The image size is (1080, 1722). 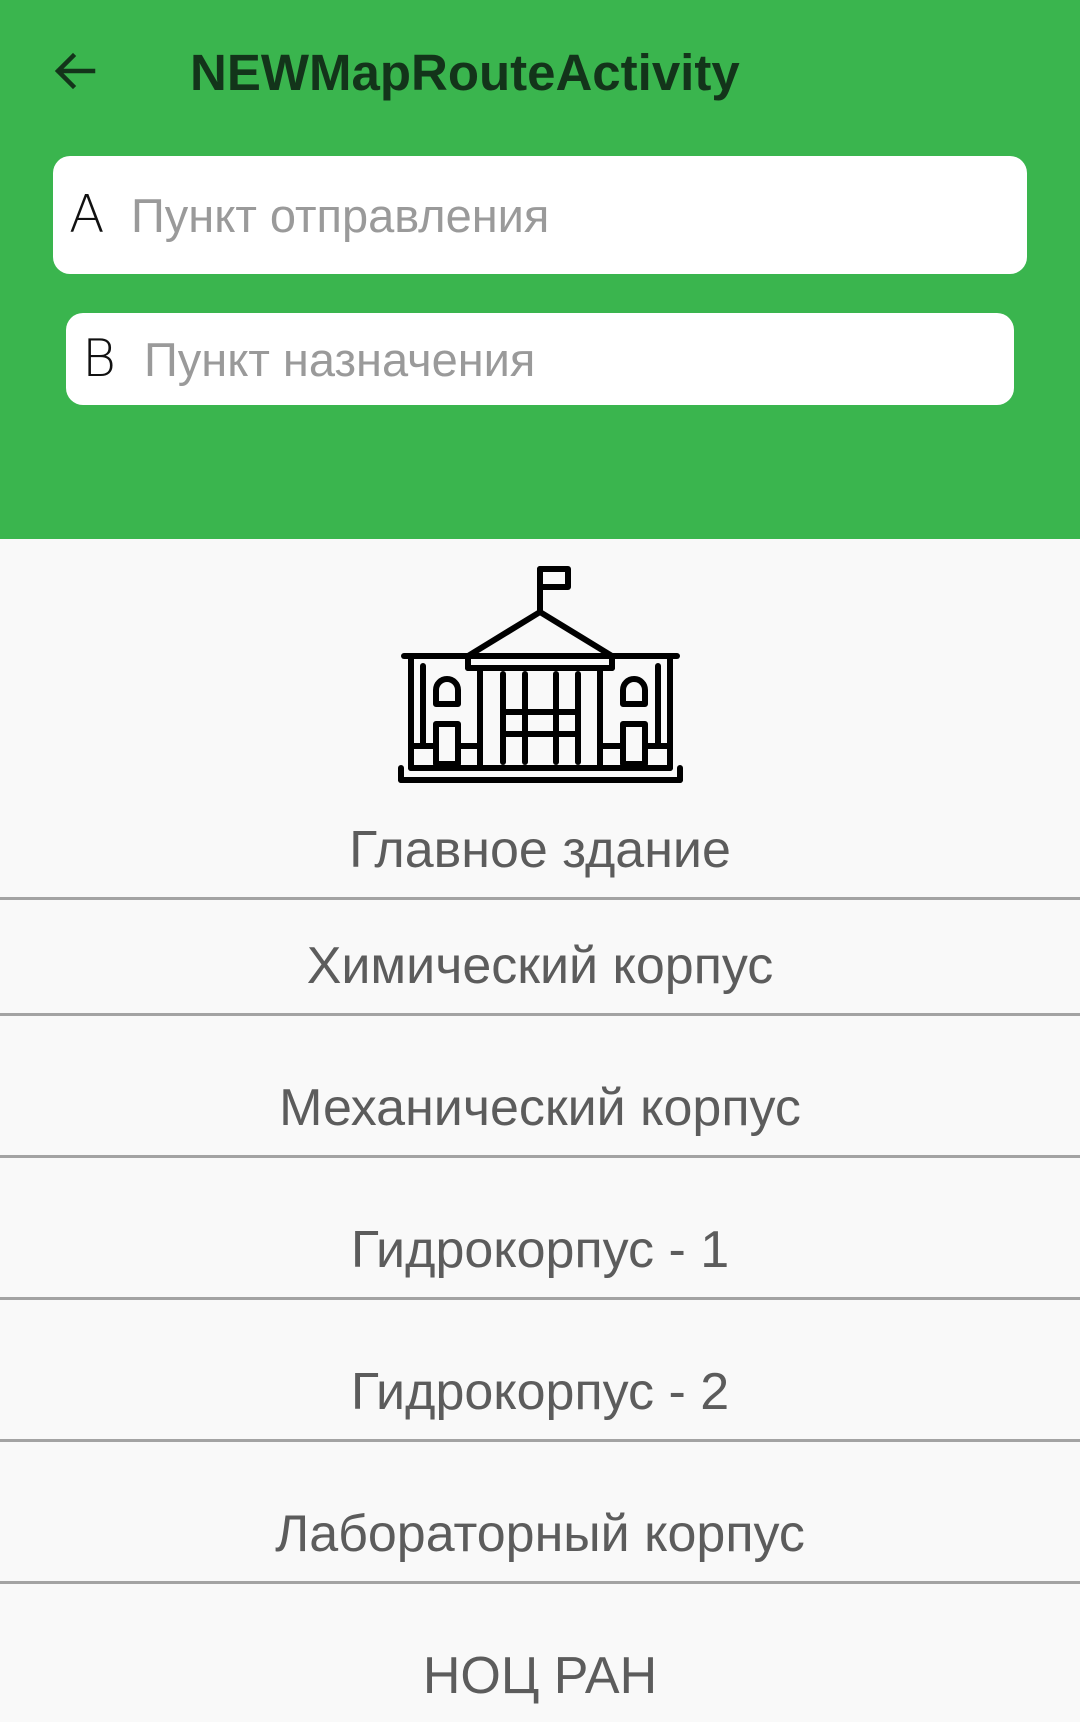 I want to click on destination-field: B, so click(x=540, y=359).